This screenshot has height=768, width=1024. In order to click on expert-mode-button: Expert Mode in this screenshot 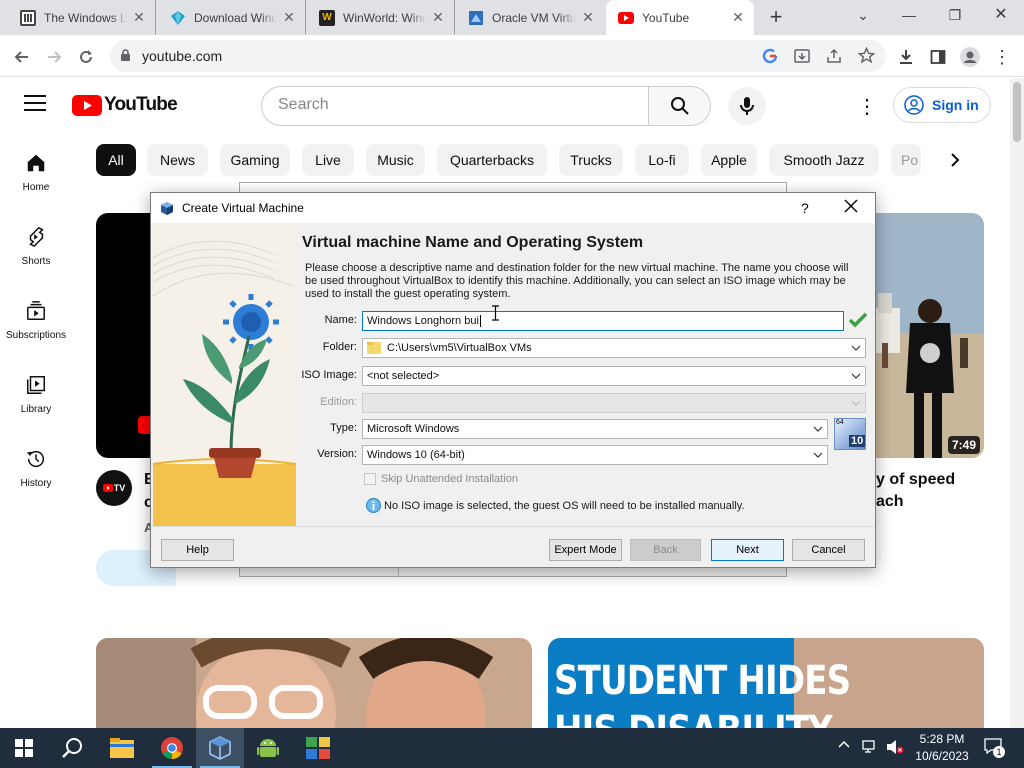, I will do `click(585, 550)`.